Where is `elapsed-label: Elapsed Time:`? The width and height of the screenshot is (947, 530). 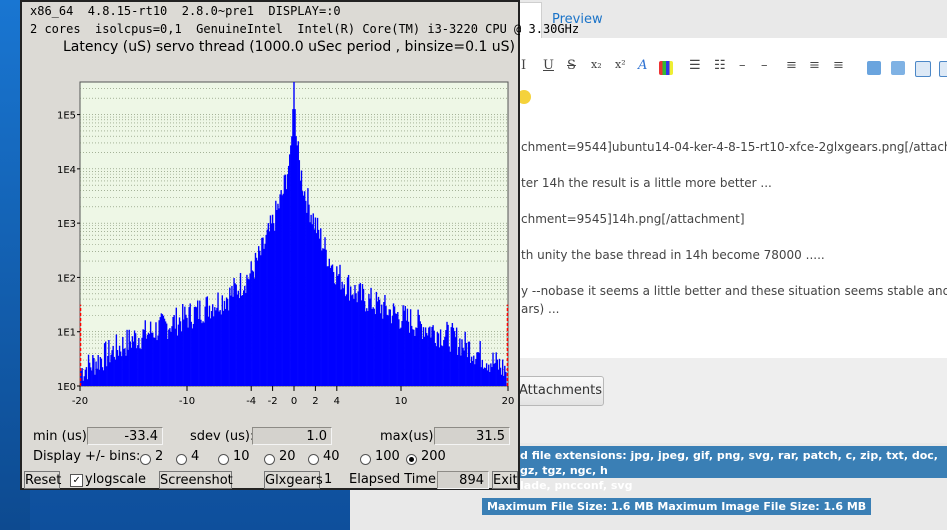 elapsed-label: Elapsed Time: is located at coordinates (395, 479).